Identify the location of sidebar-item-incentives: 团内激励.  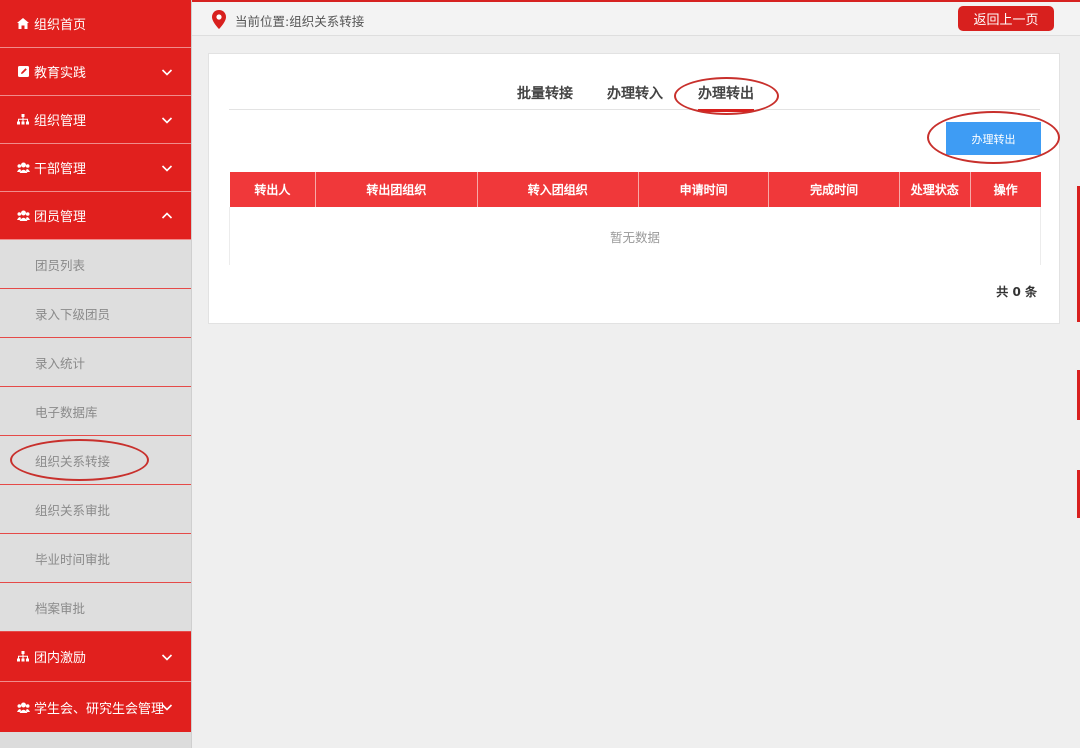
(95, 657).